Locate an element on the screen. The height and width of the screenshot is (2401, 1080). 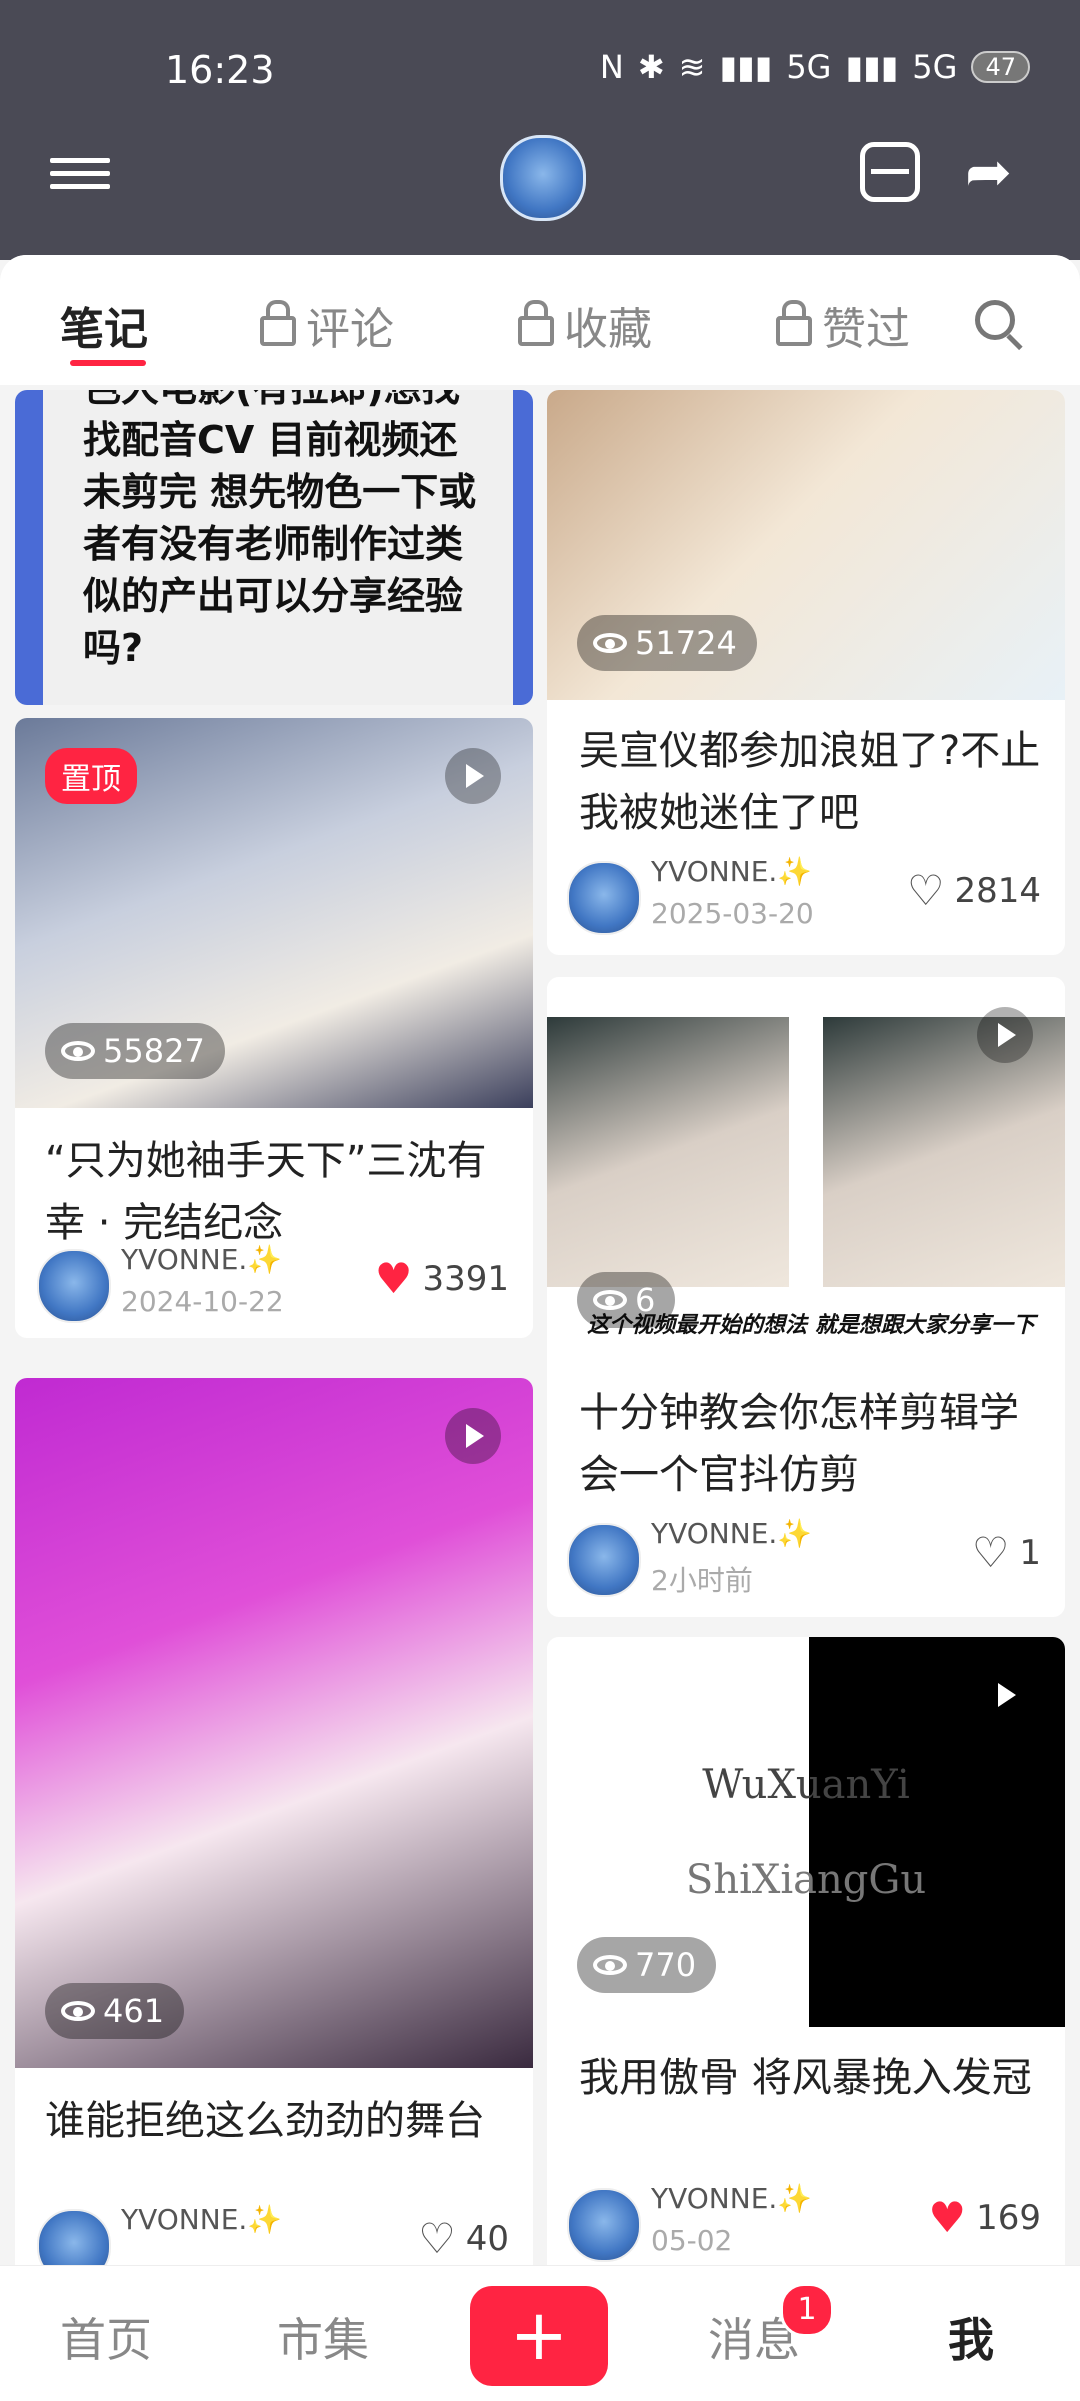
like-button: ♥ 169 is located at coordinates (984, 2217).